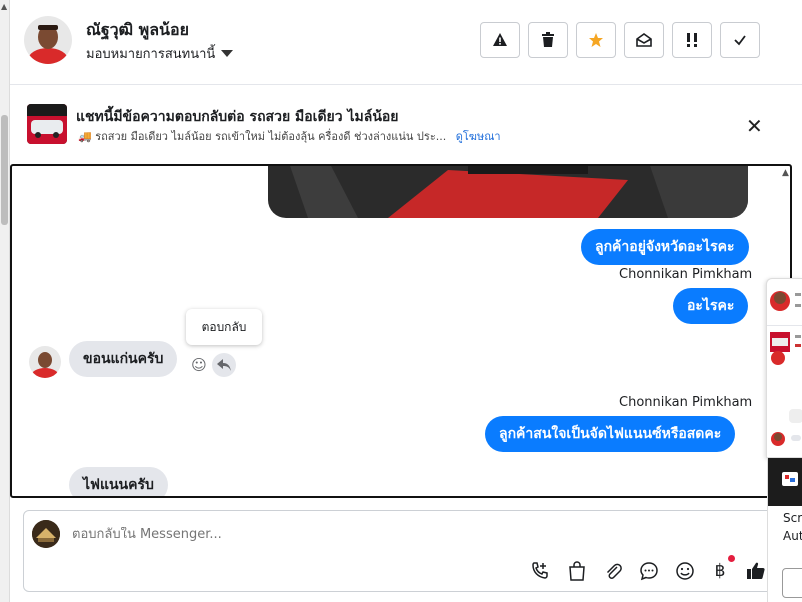 The height and width of the screenshot is (602, 802). Describe the element at coordinates (137, 30) in the screenshot. I see `contact-name: ณัฐวุฒิ พูลน้อย` at that location.